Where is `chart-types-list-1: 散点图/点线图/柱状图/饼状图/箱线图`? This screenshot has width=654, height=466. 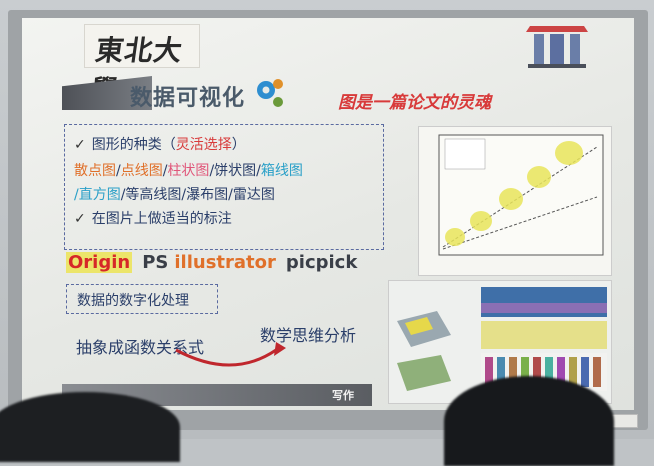
chart-types-list-1: 散点图/点线图/柱状图/饼状图/箱线图 is located at coordinates (188, 170).